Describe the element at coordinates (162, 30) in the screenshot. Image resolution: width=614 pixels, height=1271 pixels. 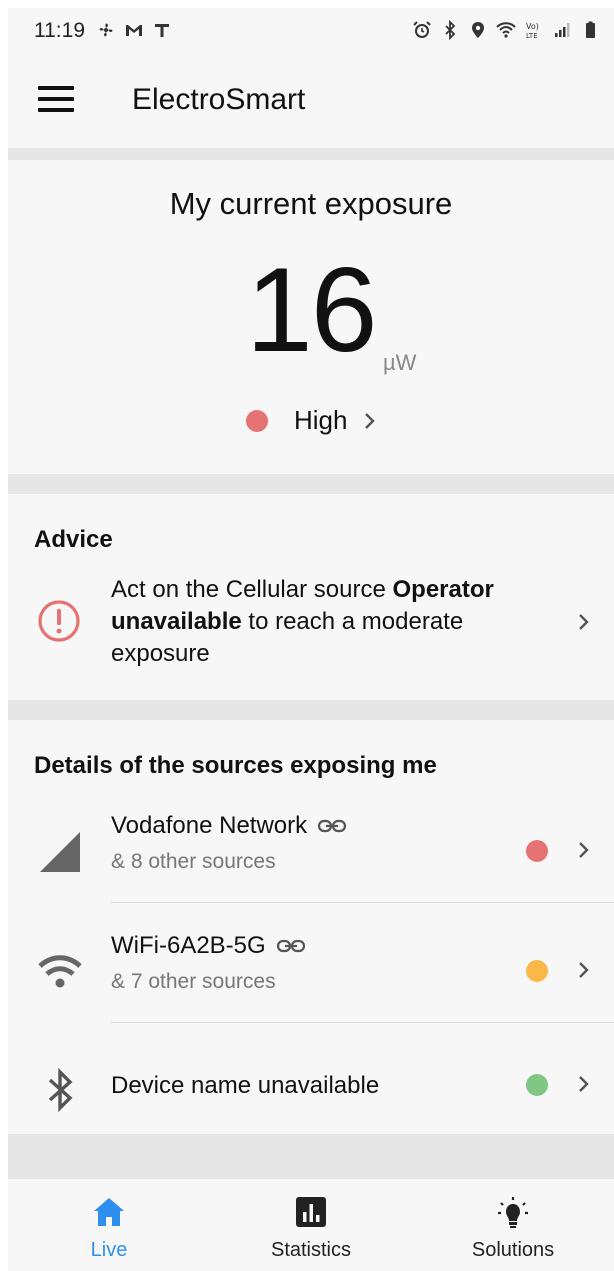
I see `t-icon` at that location.